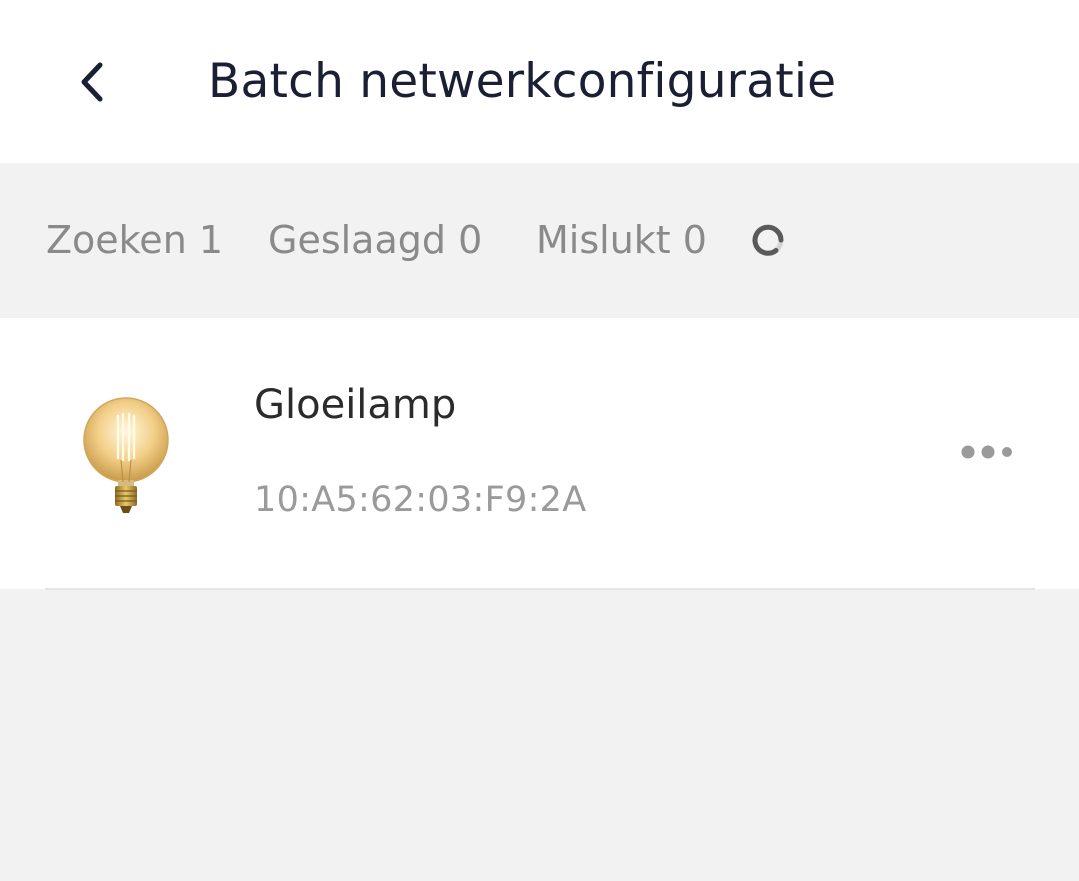  I want to click on more-options-button, so click(990, 452).